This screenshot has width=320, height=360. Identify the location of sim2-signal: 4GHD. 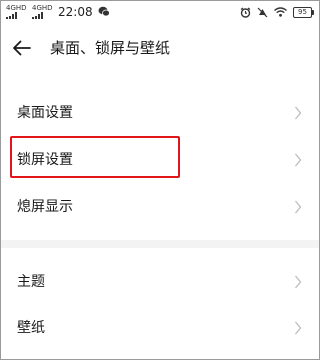
(42, 12).